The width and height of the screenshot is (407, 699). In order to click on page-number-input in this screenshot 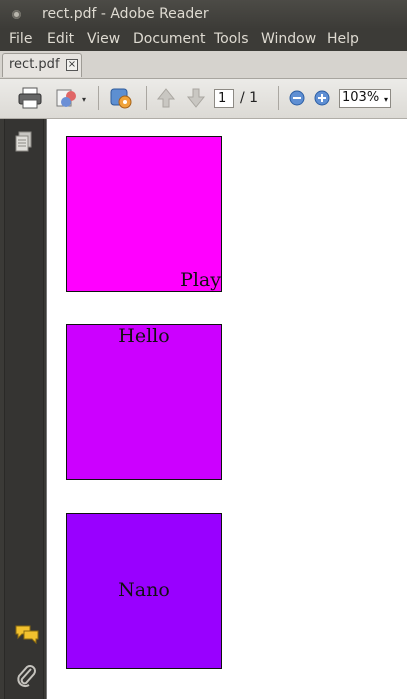, I will do `click(224, 98)`.